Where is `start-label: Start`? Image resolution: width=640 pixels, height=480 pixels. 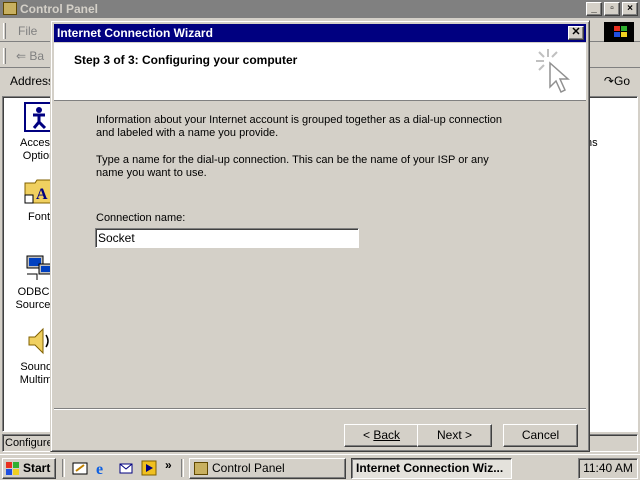
start-label: Start is located at coordinates (37, 468).